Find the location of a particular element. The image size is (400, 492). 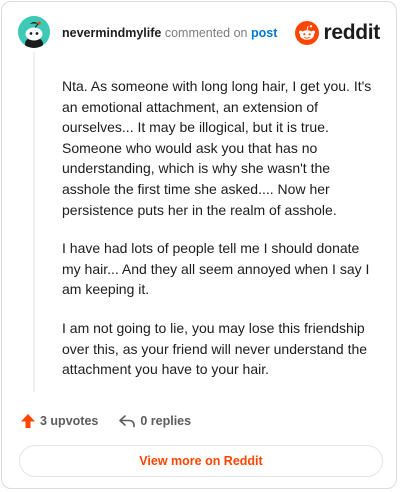

thread-line is located at coordinates (34, 222).